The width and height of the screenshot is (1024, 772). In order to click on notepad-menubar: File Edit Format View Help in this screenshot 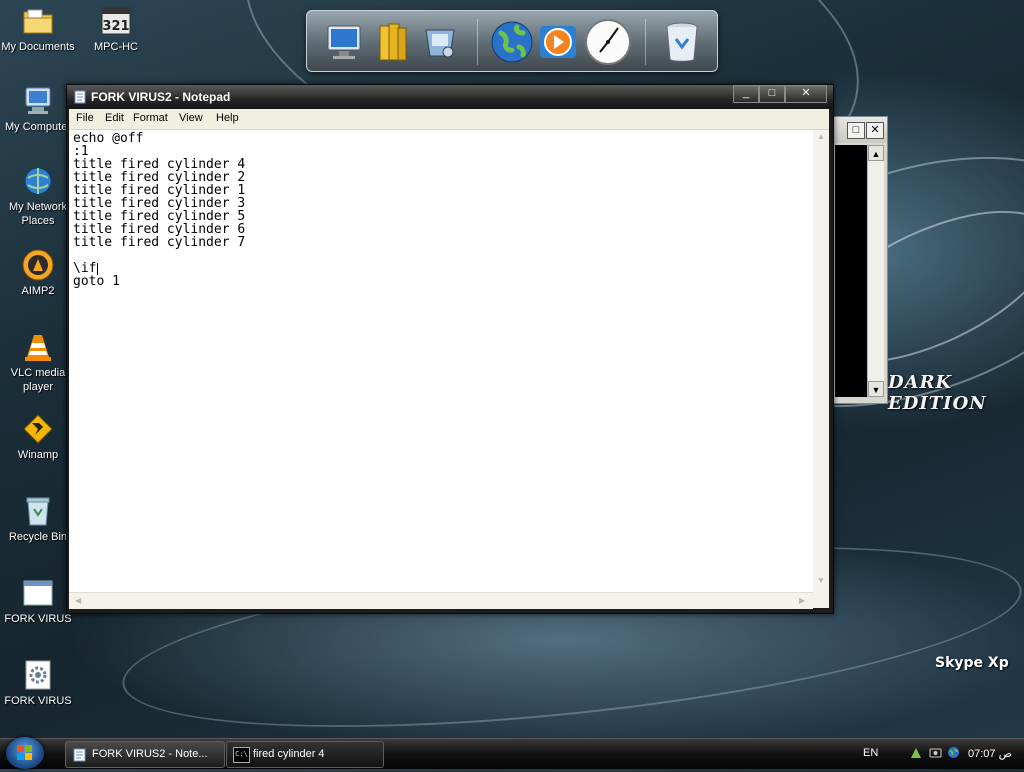, I will do `click(449, 119)`.